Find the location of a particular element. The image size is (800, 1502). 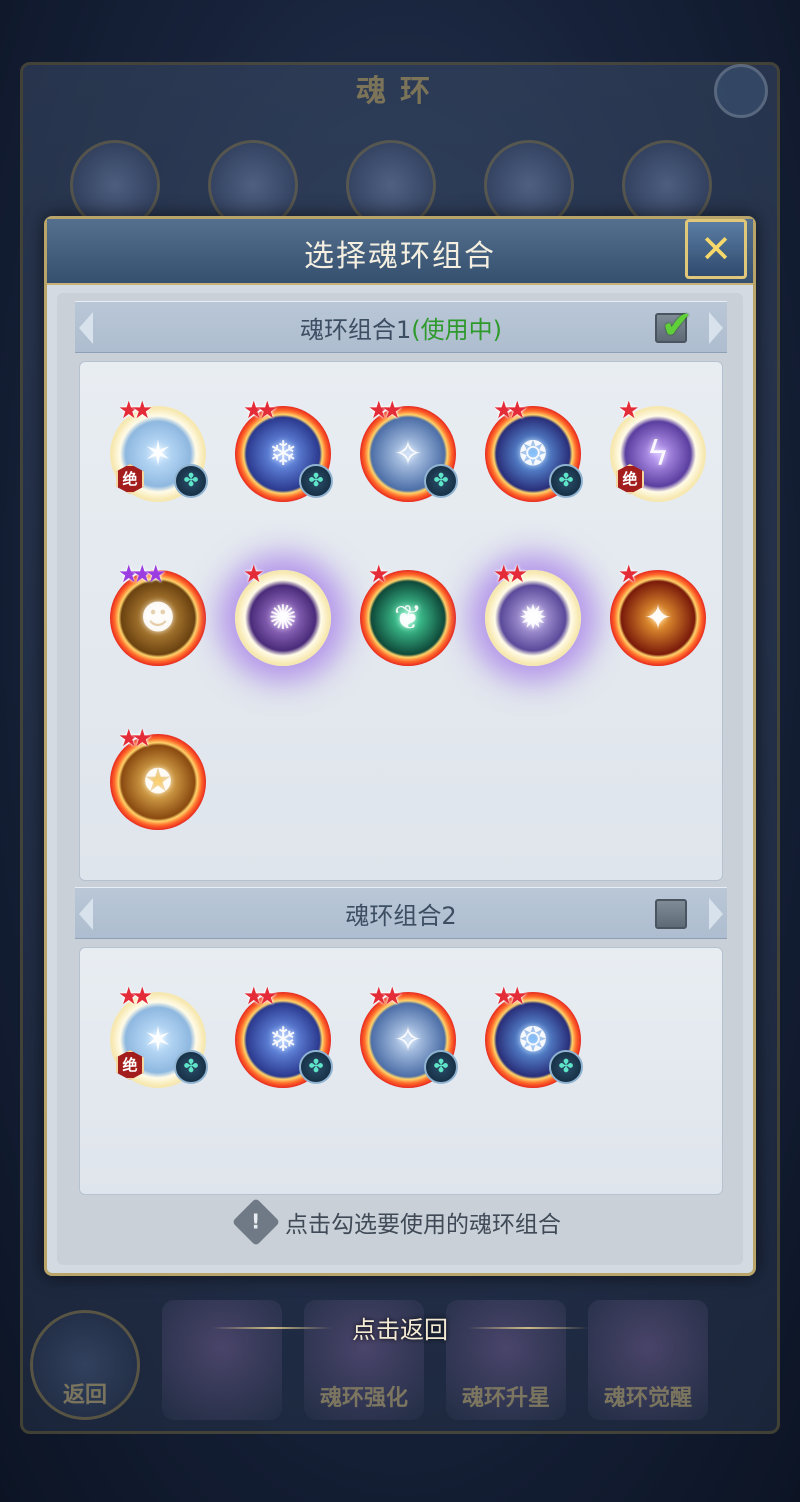

combo-1-title: 魂环组合1 is located at coordinates (355, 329).